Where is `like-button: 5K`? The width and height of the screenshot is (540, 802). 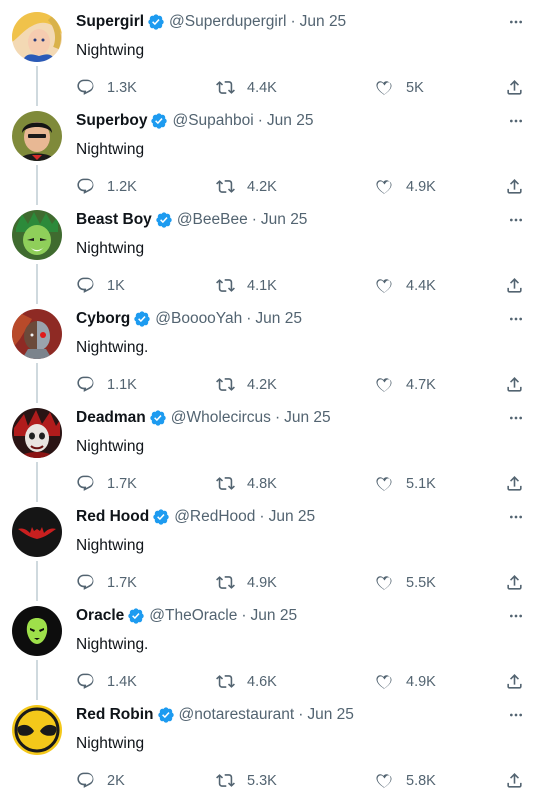
like-button: 5K is located at coordinates (399, 87).